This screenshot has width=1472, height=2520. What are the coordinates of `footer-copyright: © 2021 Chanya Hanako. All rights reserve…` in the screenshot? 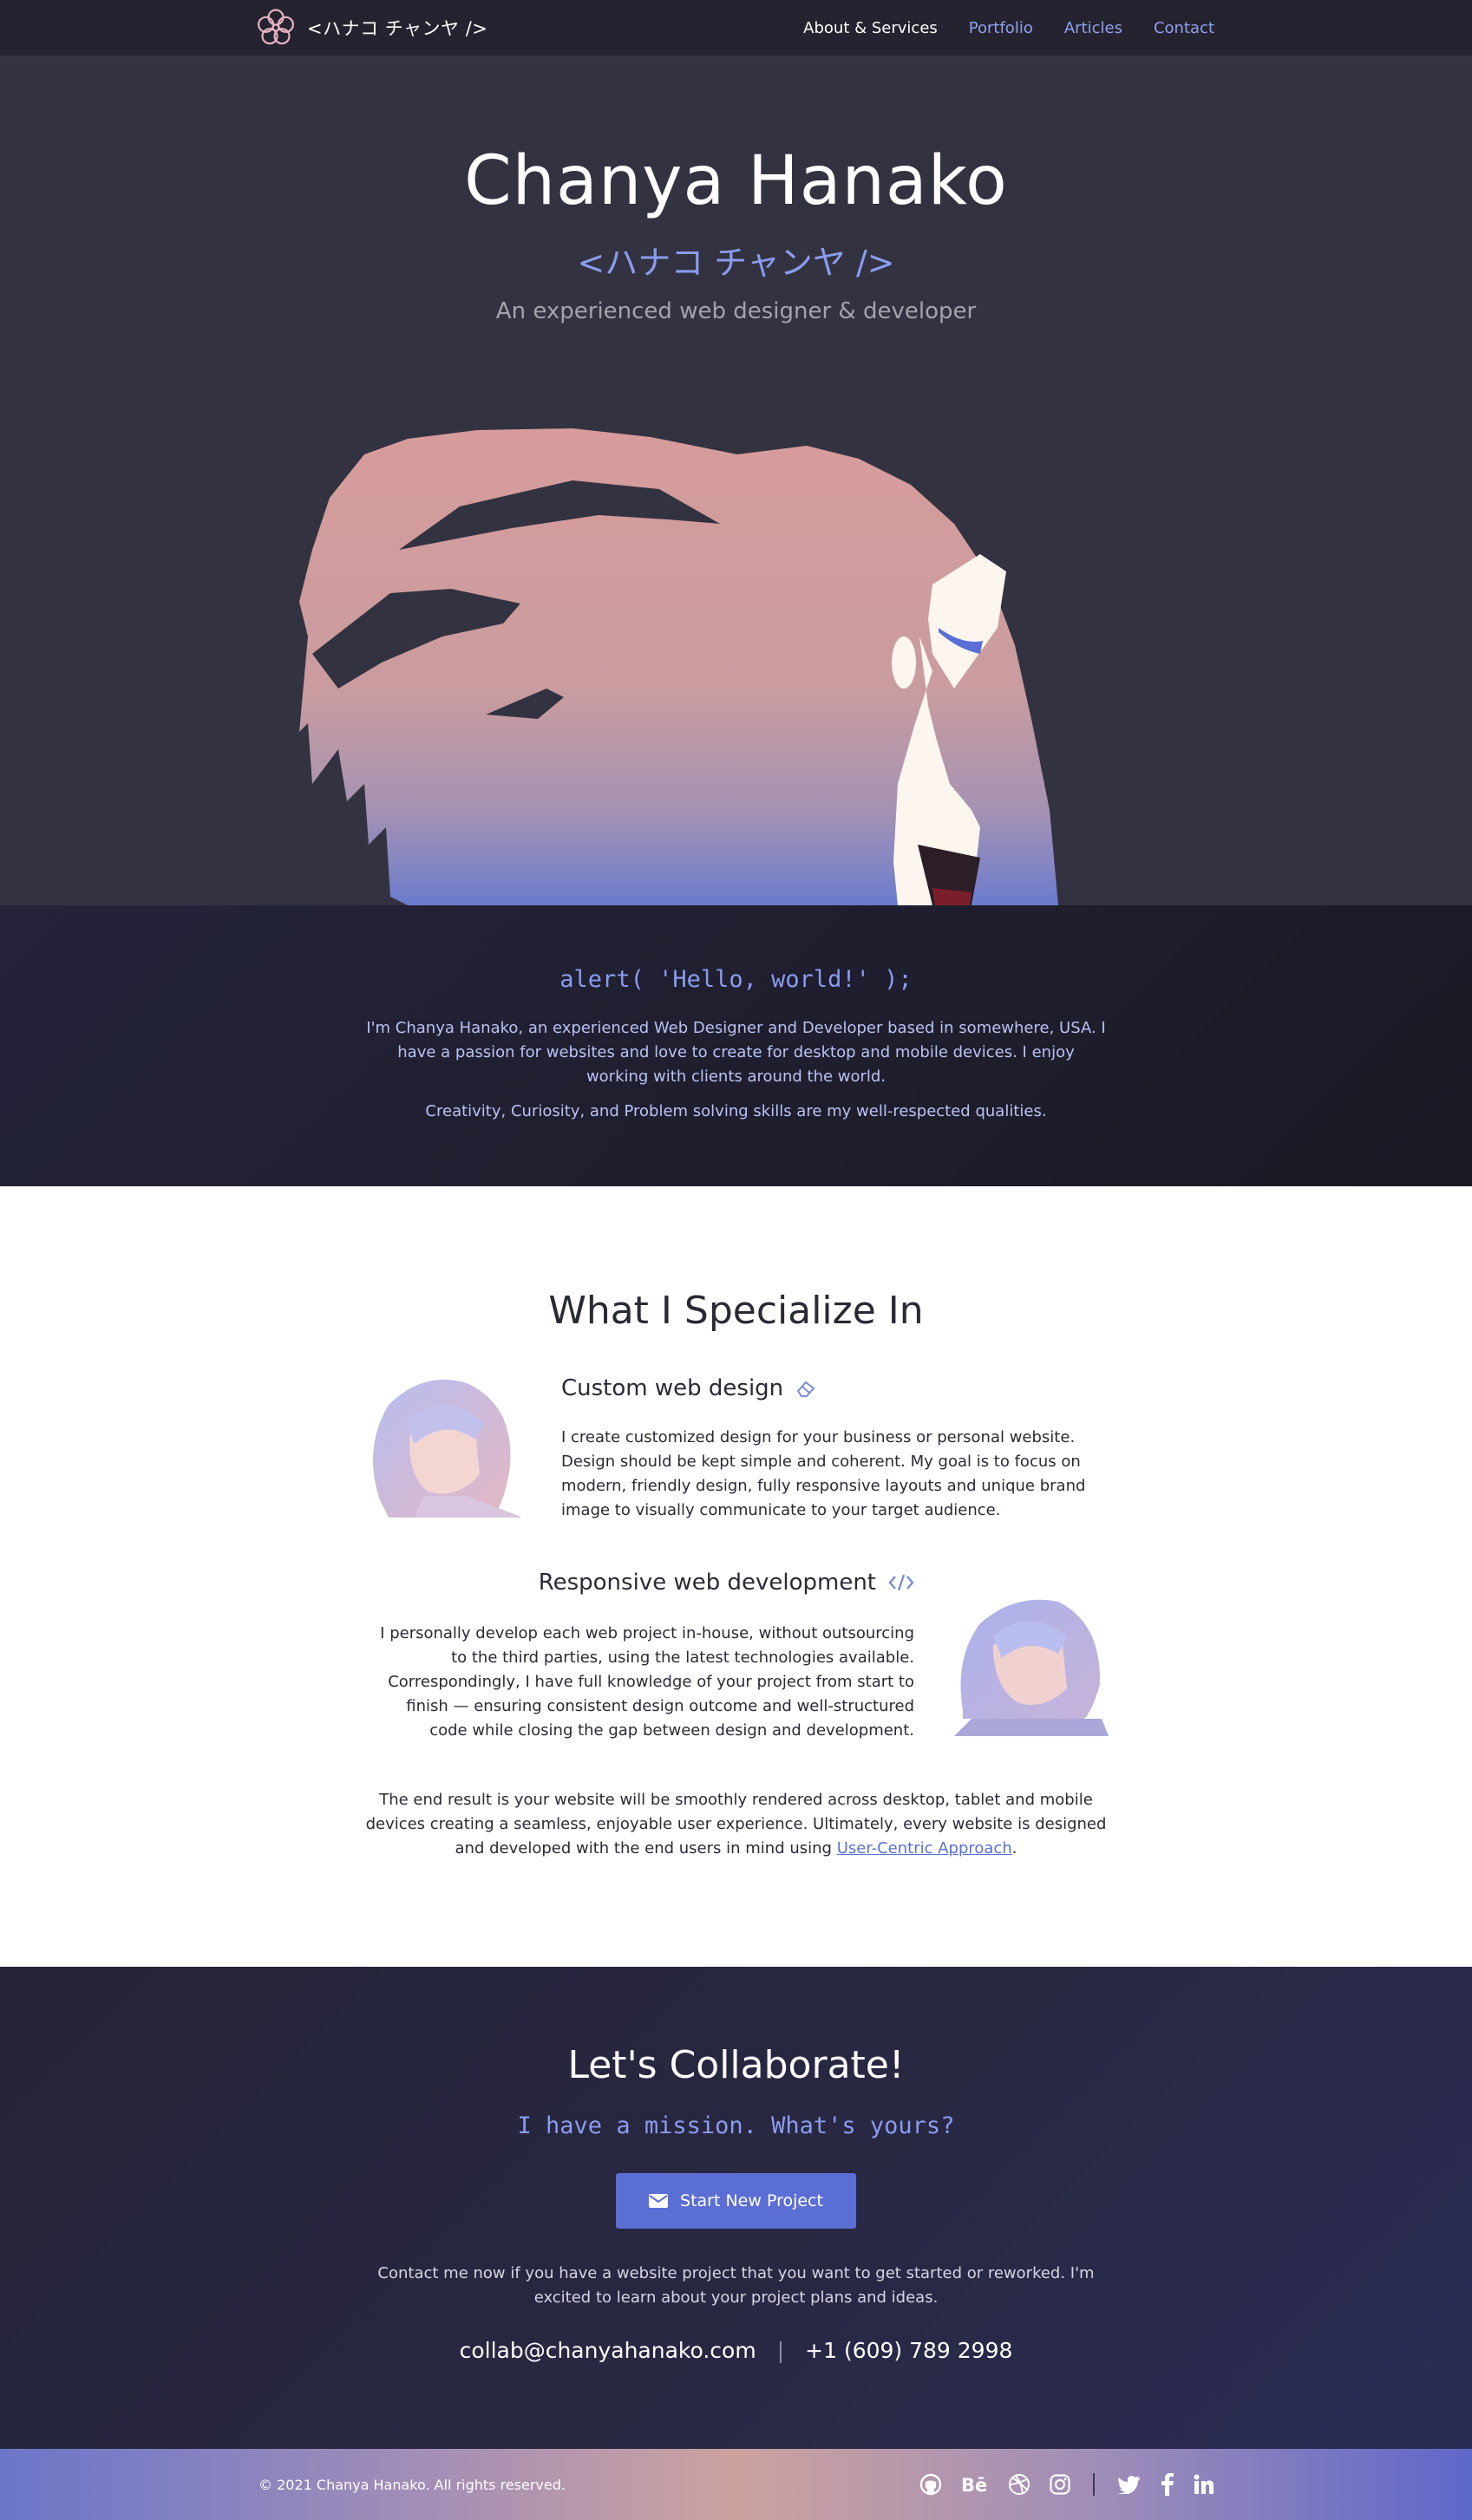 It's located at (412, 2484).